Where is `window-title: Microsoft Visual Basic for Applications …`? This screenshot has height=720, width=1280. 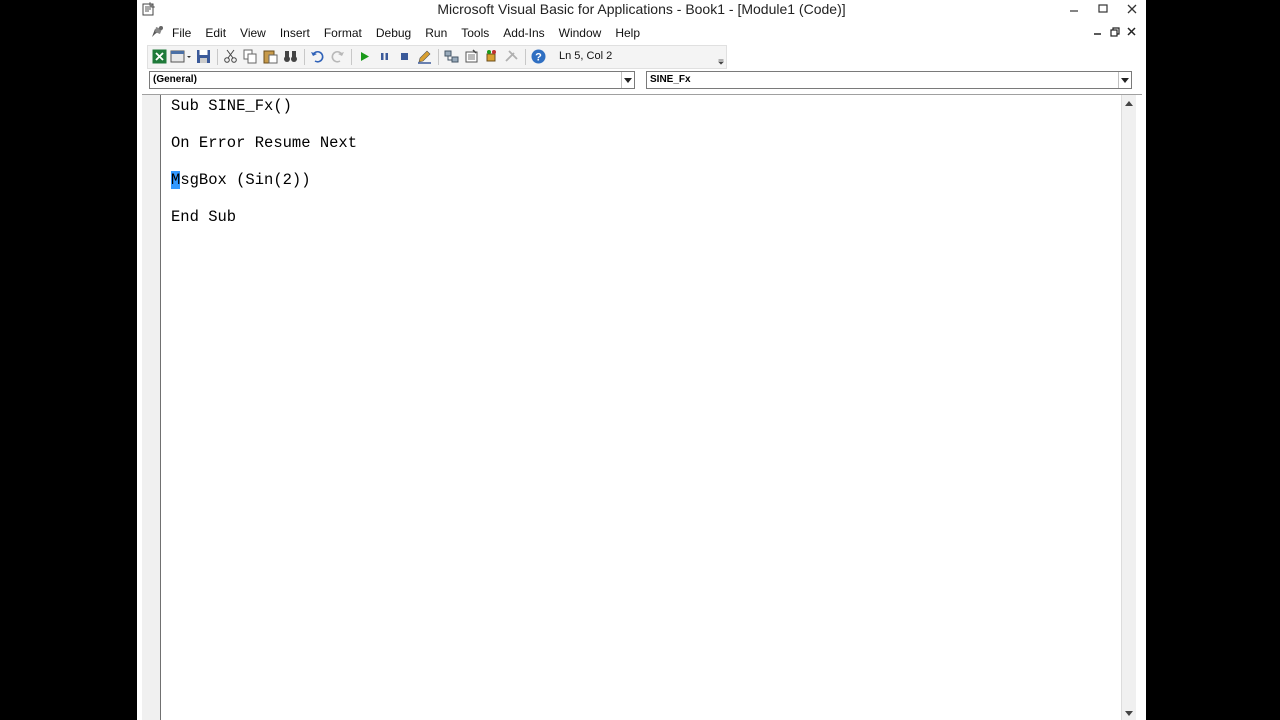
window-title: Microsoft Visual Basic for Applications … is located at coordinates (641, 9).